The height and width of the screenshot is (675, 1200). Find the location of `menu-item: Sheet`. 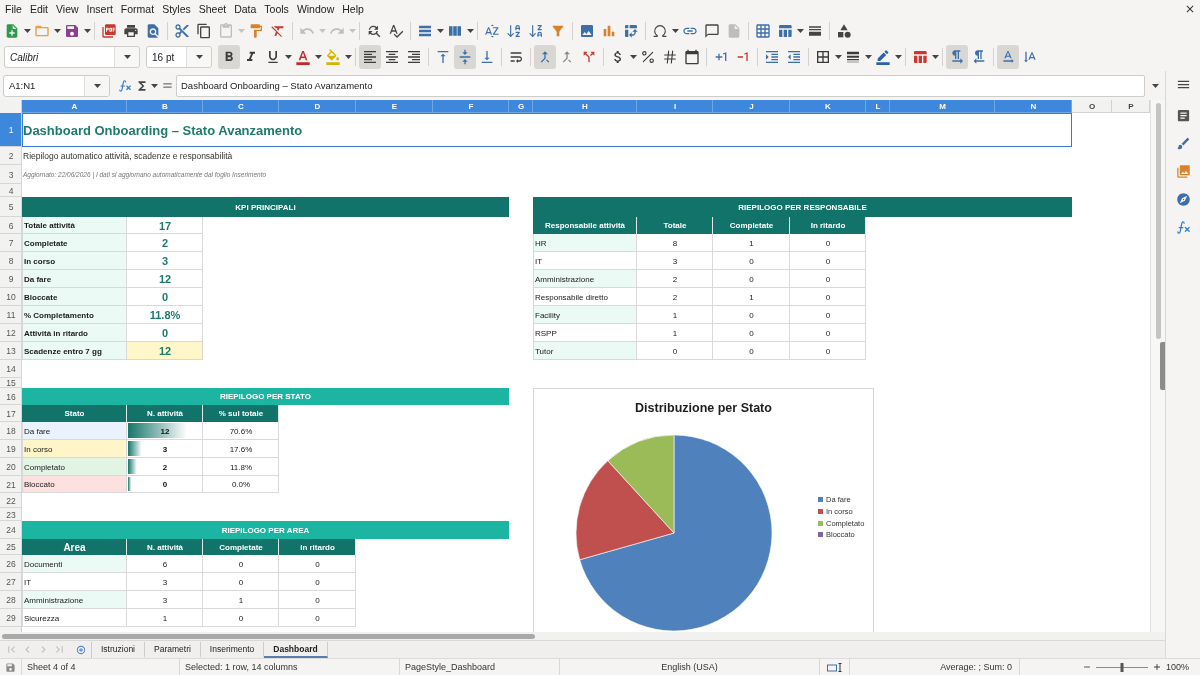

menu-item: Sheet is located at coordinates (212, 9).